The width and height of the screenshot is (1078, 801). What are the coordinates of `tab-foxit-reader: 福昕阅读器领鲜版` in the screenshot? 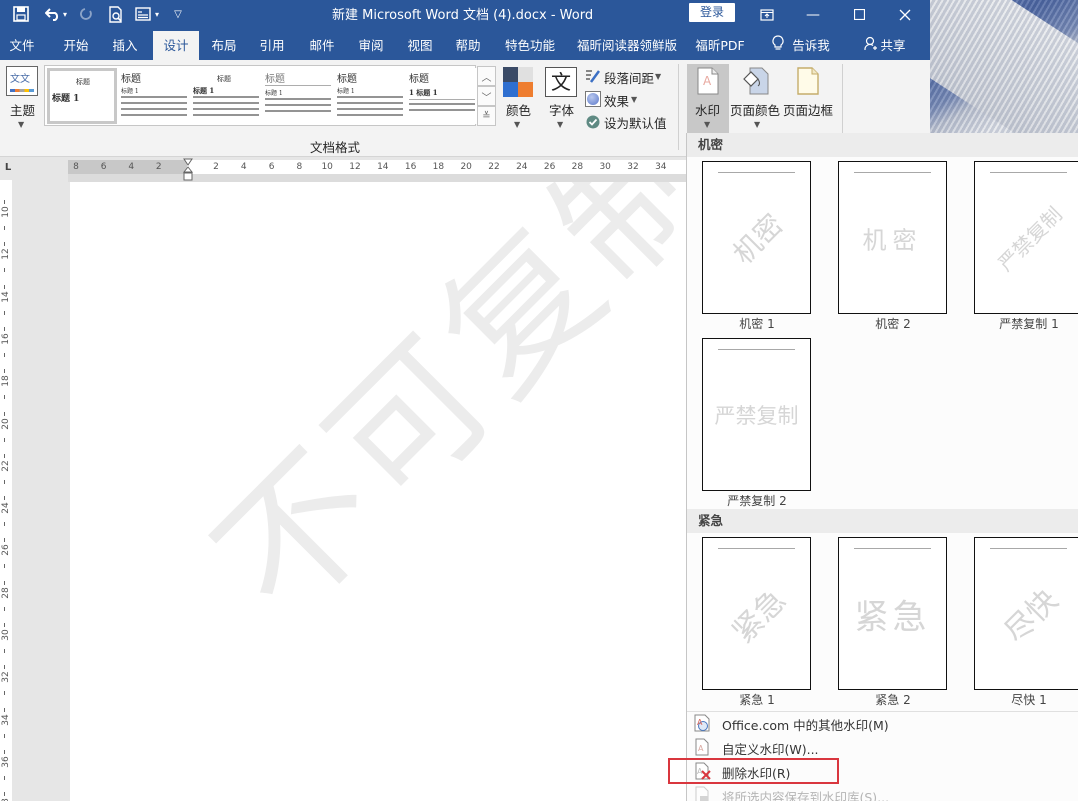 It's located at (627, 45).